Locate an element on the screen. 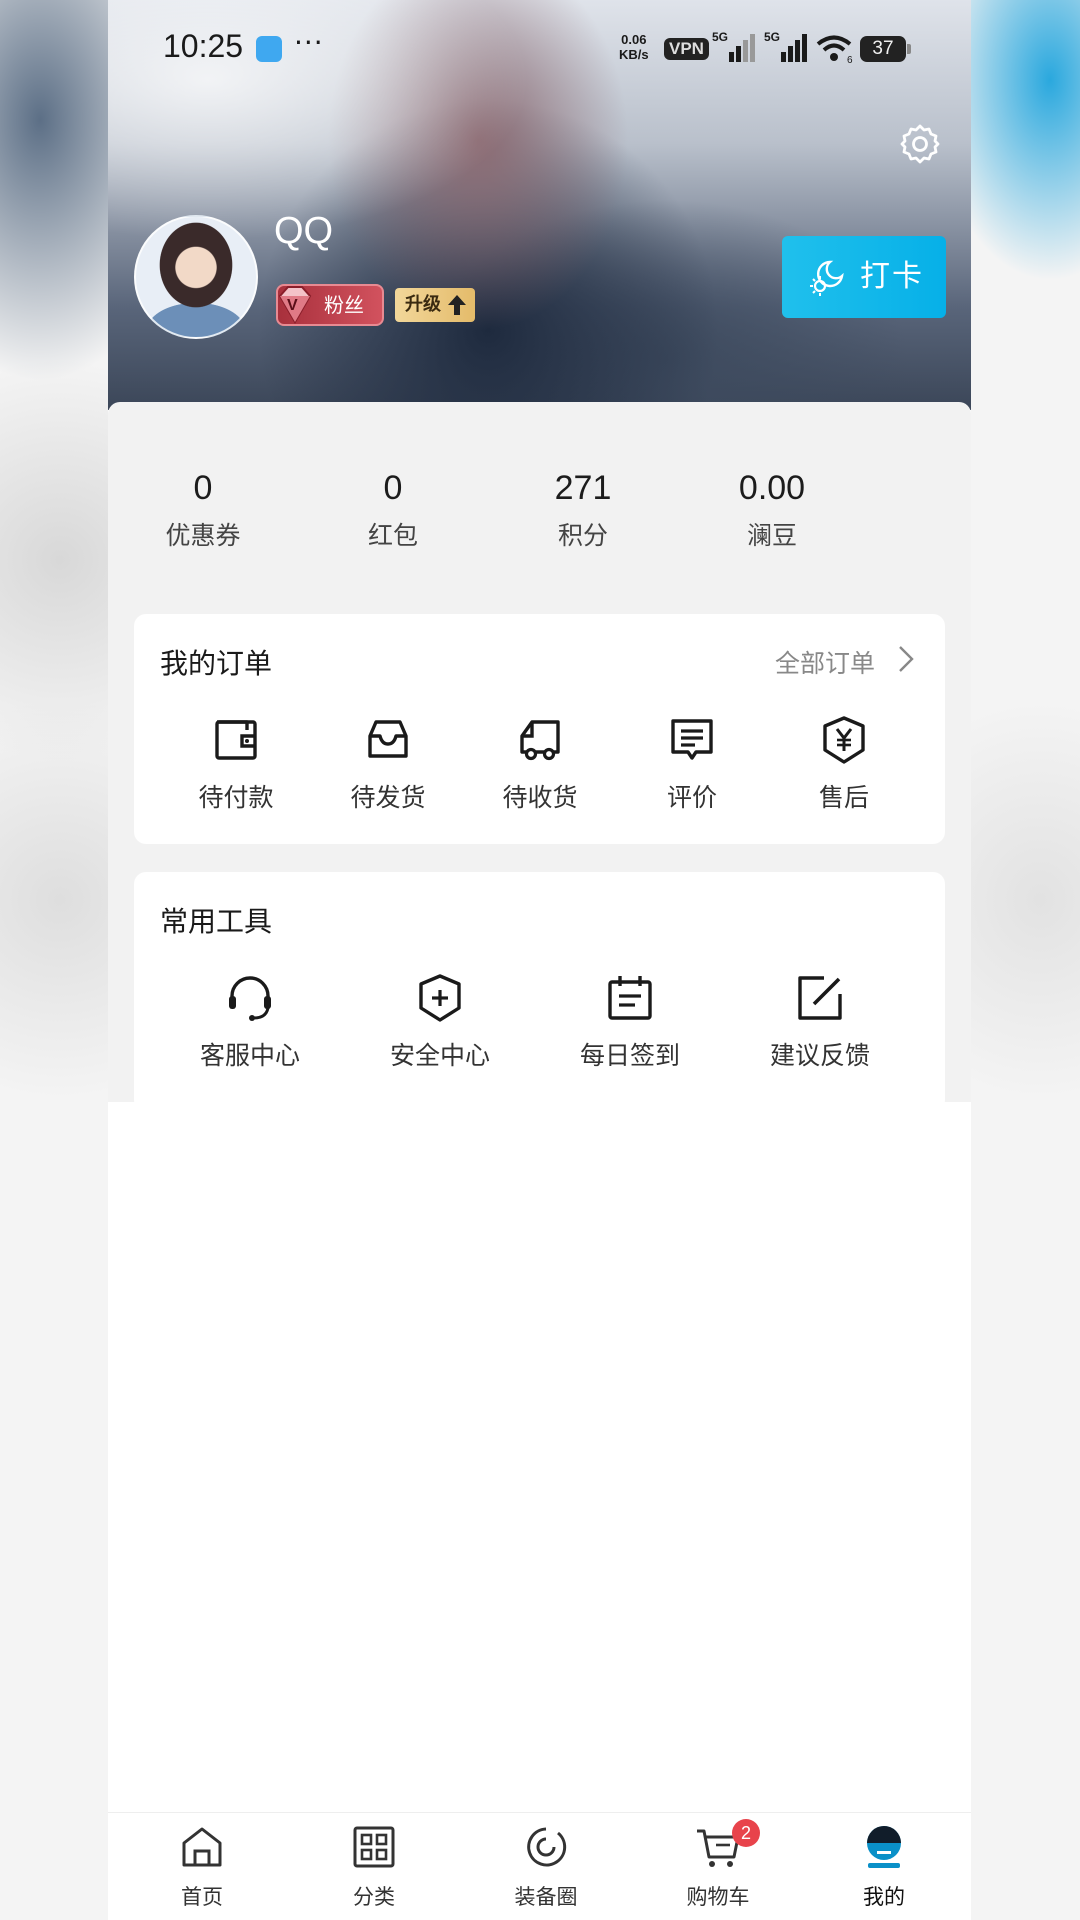  tab-profile: 我的 is located at coordinates (884, 1867).